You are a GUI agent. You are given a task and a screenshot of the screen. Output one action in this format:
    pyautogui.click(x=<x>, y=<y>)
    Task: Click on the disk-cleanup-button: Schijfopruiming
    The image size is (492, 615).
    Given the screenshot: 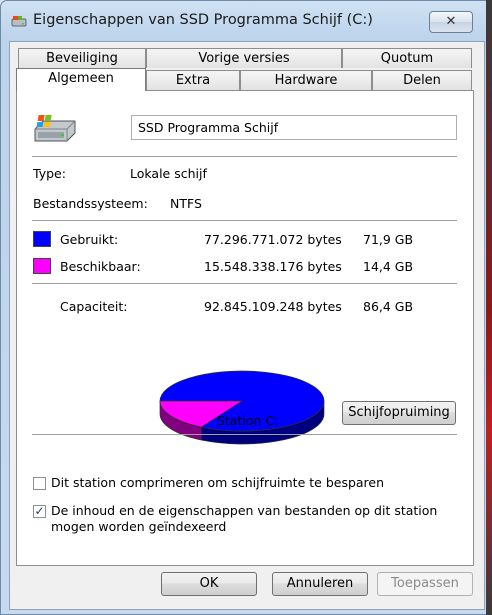 What is the action you would take?
    pyautogui.click(x=399, y=413)
    